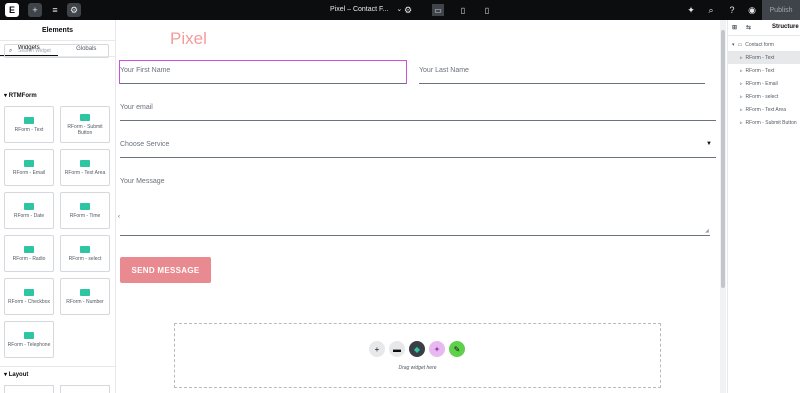 The height and width of the screenshot is (393, 800). I want to click on first-name-field: Your First Name, so click(145, 70).